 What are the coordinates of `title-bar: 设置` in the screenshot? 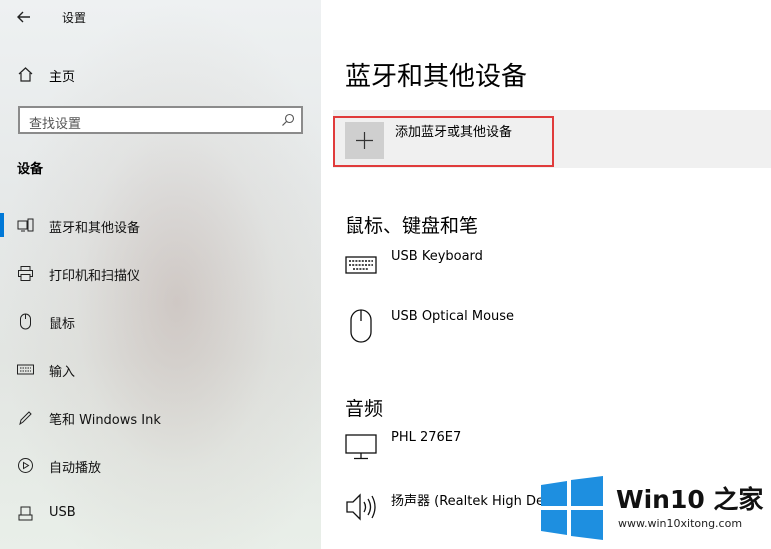 It's located at (160, 18).